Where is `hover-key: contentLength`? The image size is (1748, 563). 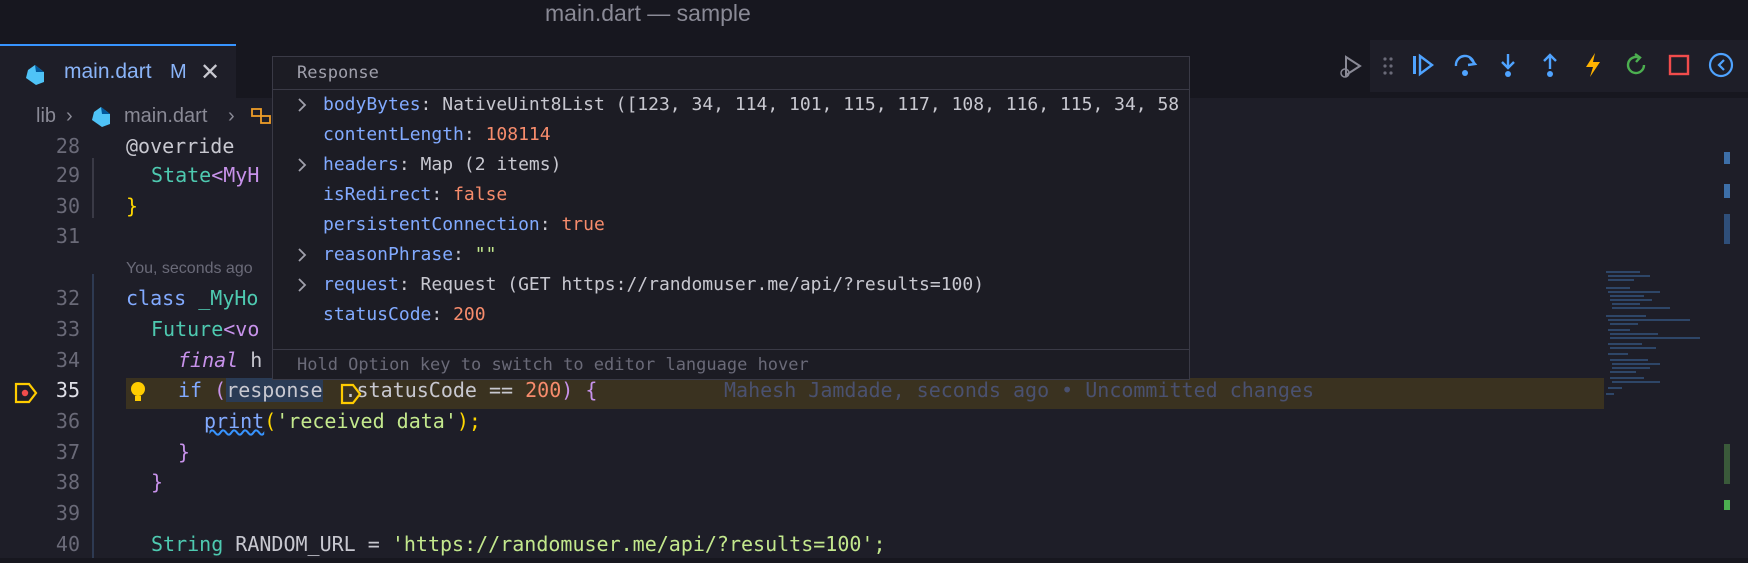 hover-key: contentLength is located at coordinates (393, 134).